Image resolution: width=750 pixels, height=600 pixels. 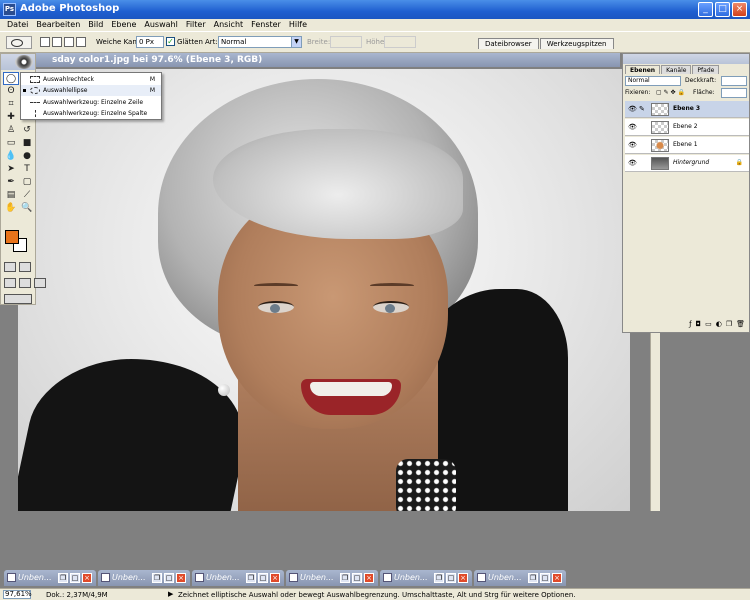 What do you see at coordinates (508, 43) in the screenshot?
I see `tab-dateibrowser: Dateibrowser` at bounding box center [508, 43].